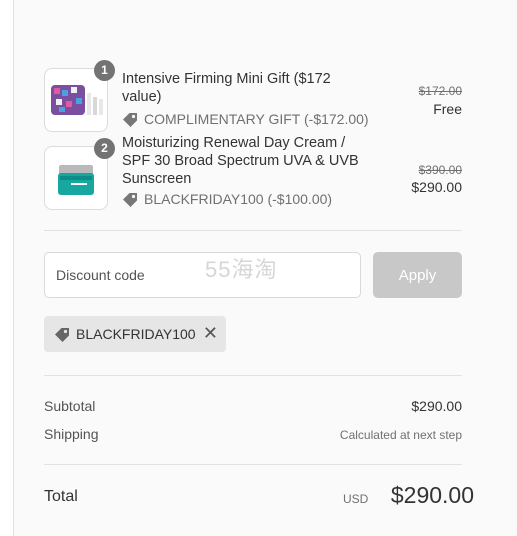 The width and height of the screenshot is (517, 536). What do you see at coordinates (356, 499) in the screenshot?
I see `currency-code: USD` at bounding box center [356, 499].